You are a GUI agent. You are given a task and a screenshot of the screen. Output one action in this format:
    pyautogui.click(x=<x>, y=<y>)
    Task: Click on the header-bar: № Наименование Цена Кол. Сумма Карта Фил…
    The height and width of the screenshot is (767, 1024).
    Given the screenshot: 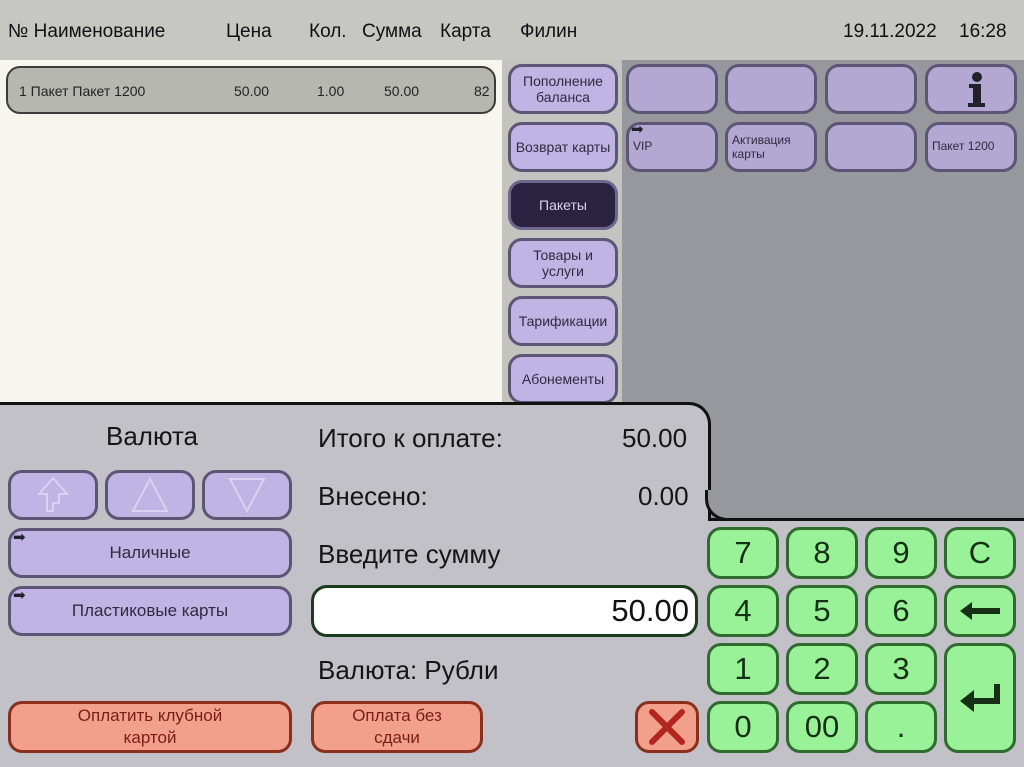 What is the action you would take?
    pyautogui.click(x=512, y=30)
    